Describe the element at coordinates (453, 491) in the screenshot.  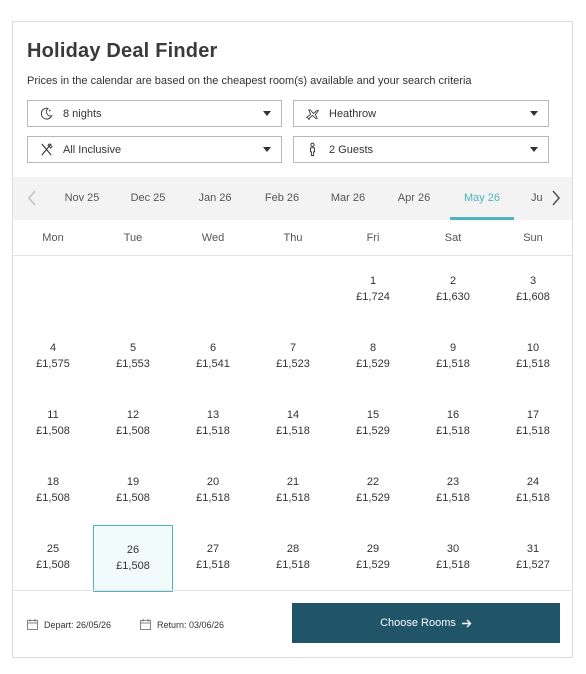
I see `calendar-day: 23 £1,518` at that location.